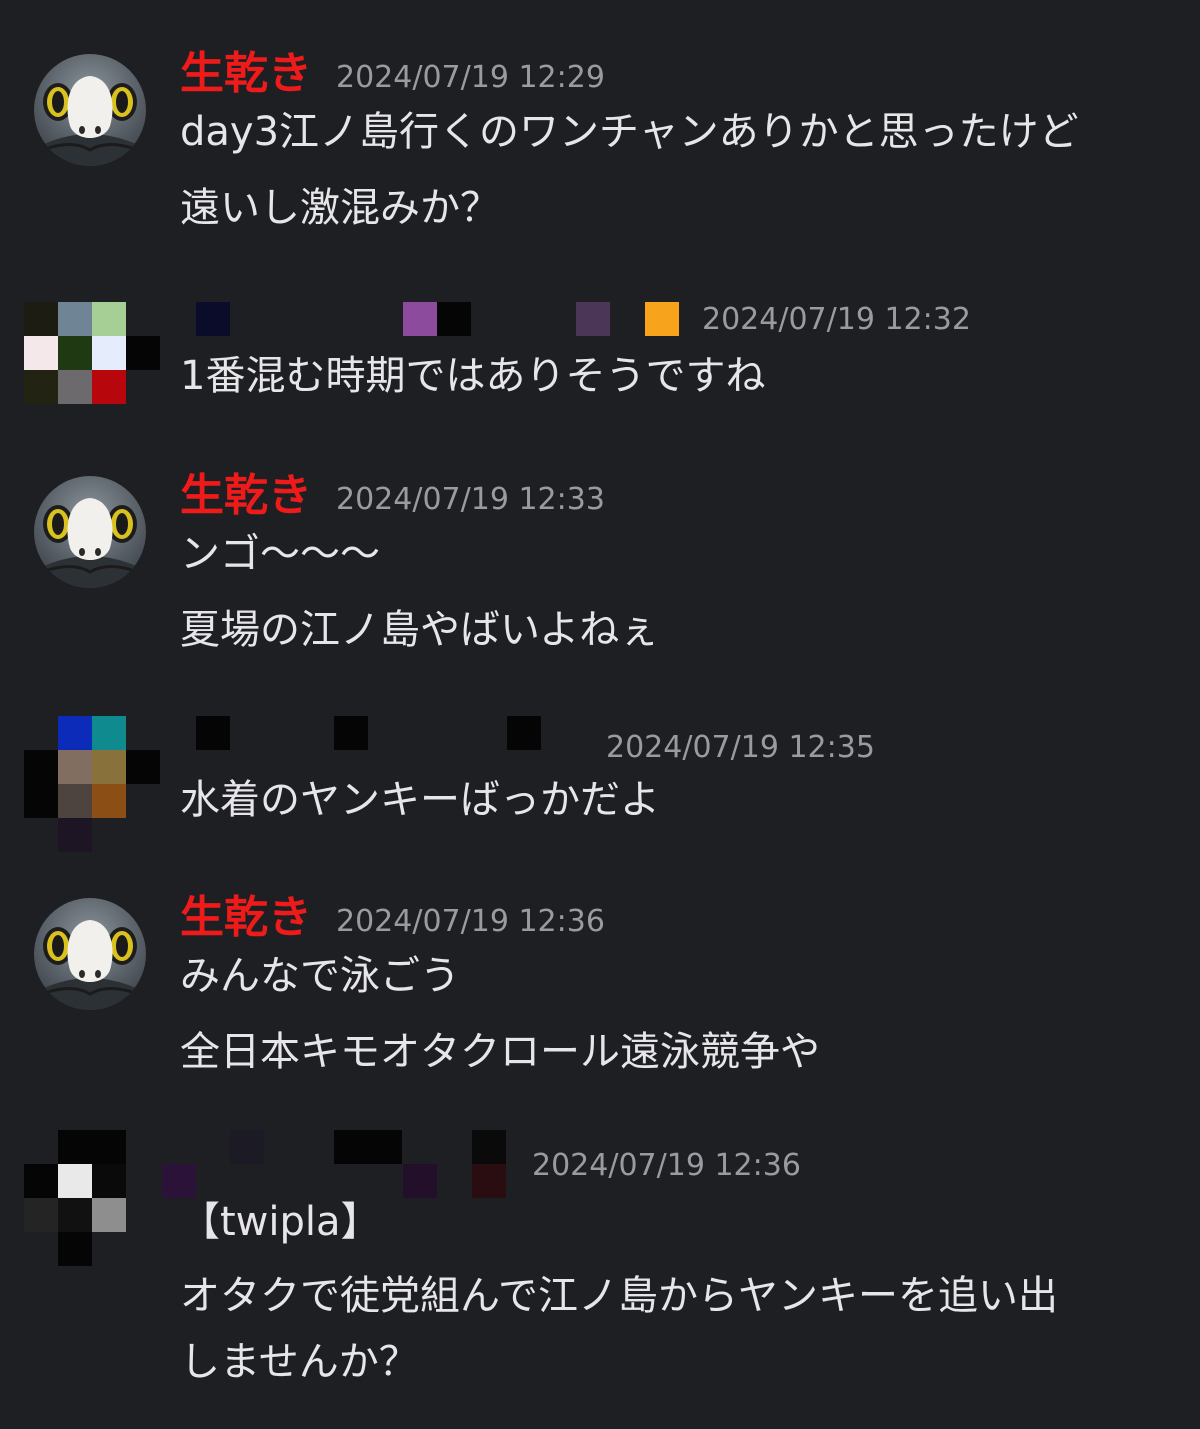 Image resolution: width=1200 pixels, height=1429 pixels. I want to click on timestamp: 2024/07/19 12:29, so click(470, 77).